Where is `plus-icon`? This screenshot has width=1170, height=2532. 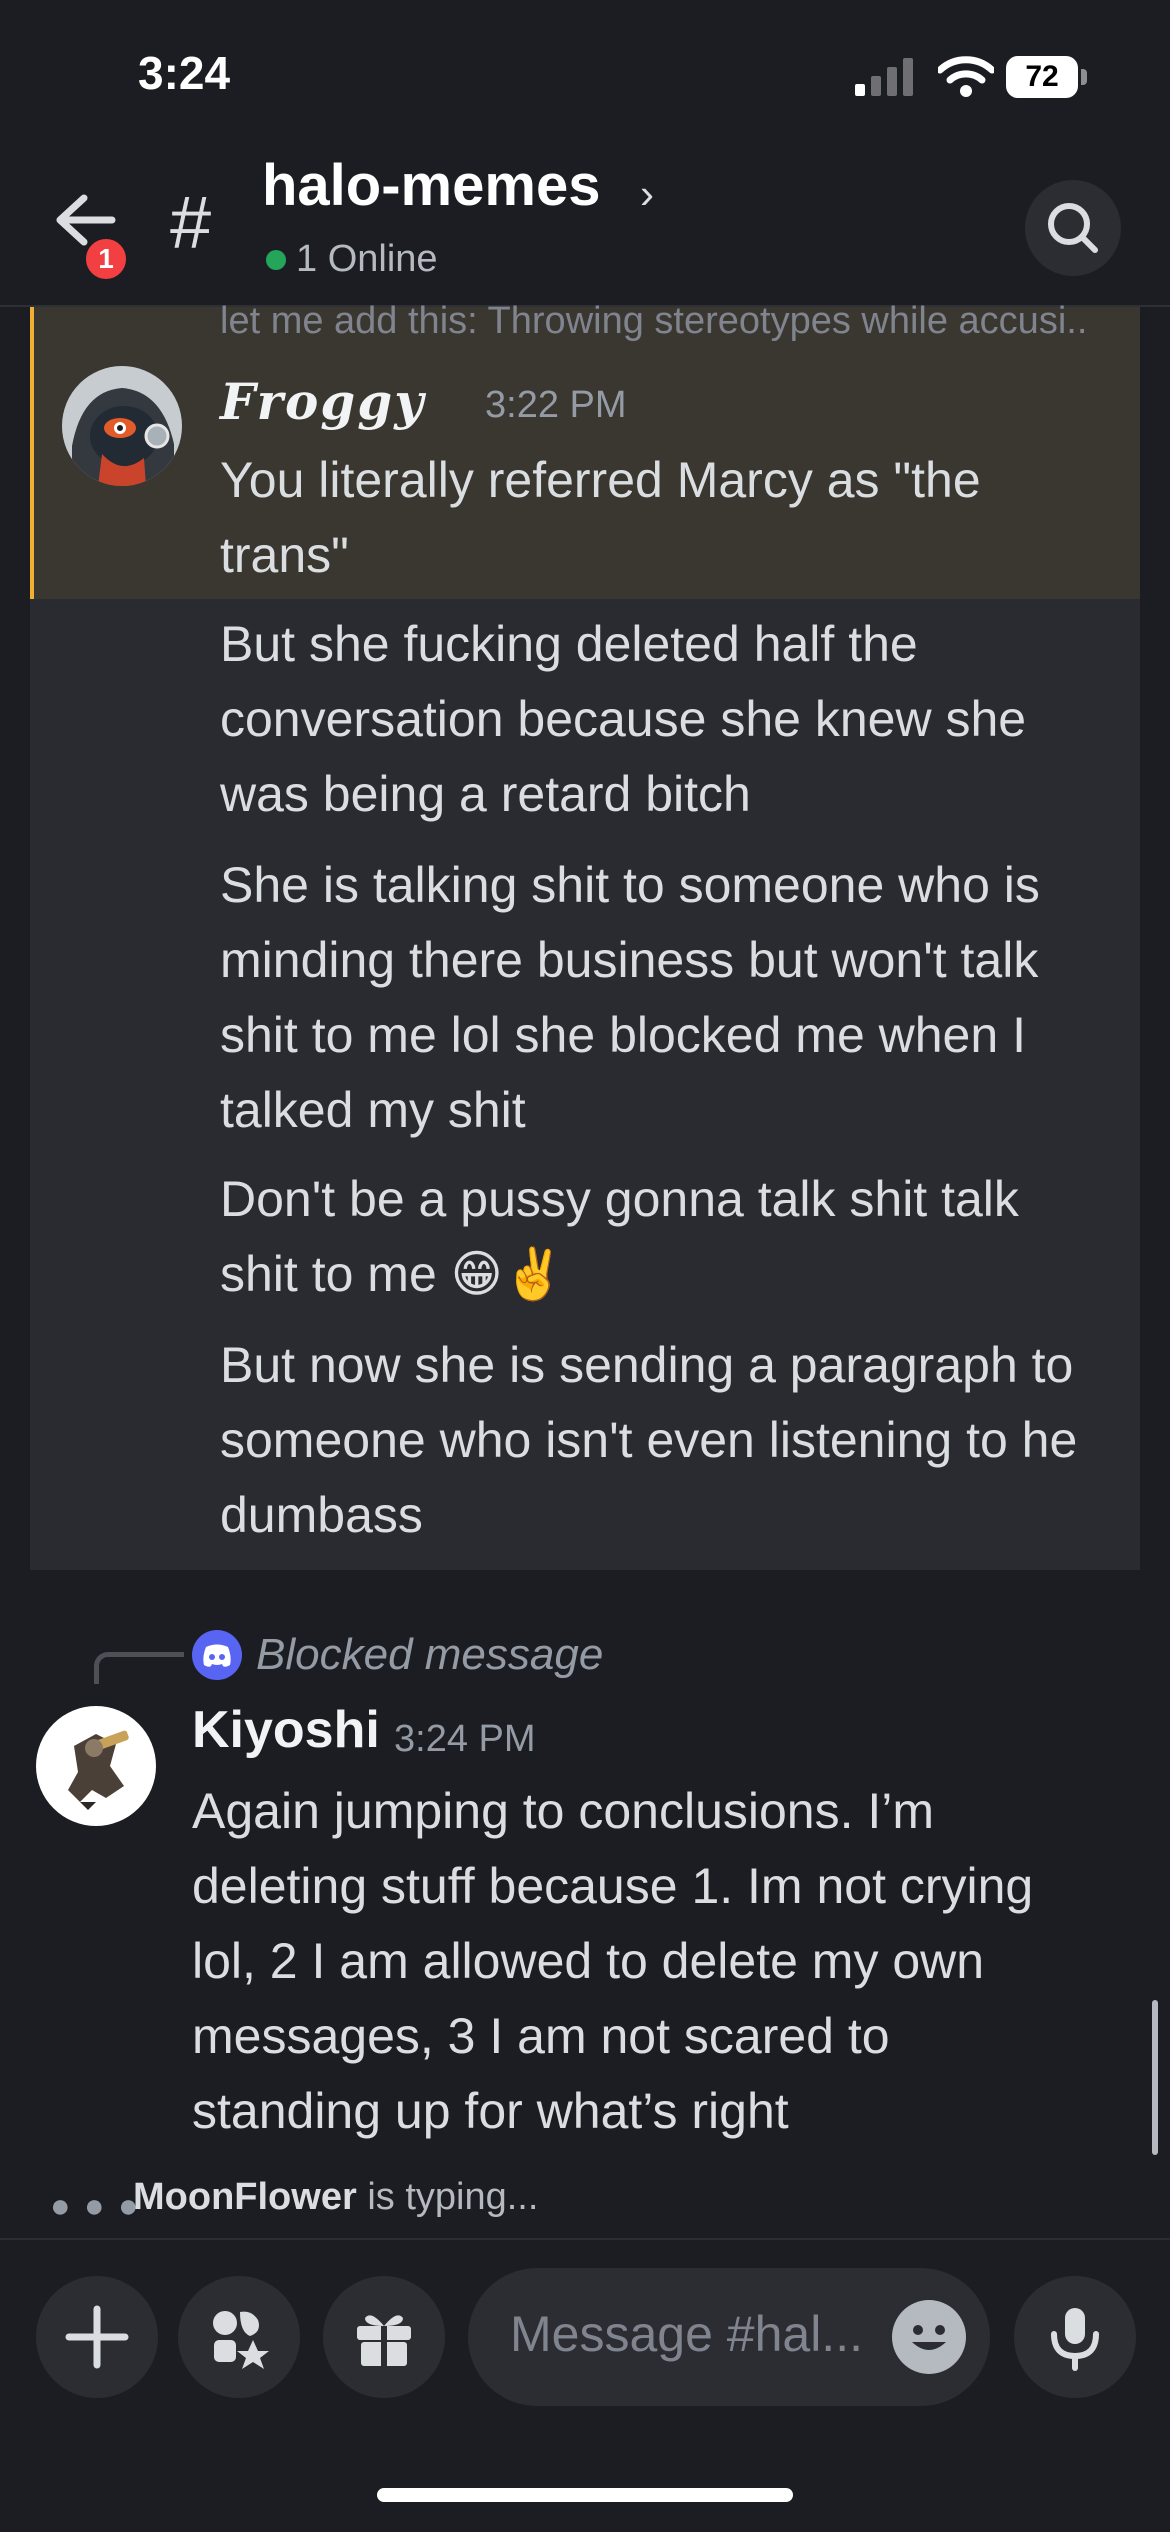 plus-icon is located at coordinates (97, 2337).